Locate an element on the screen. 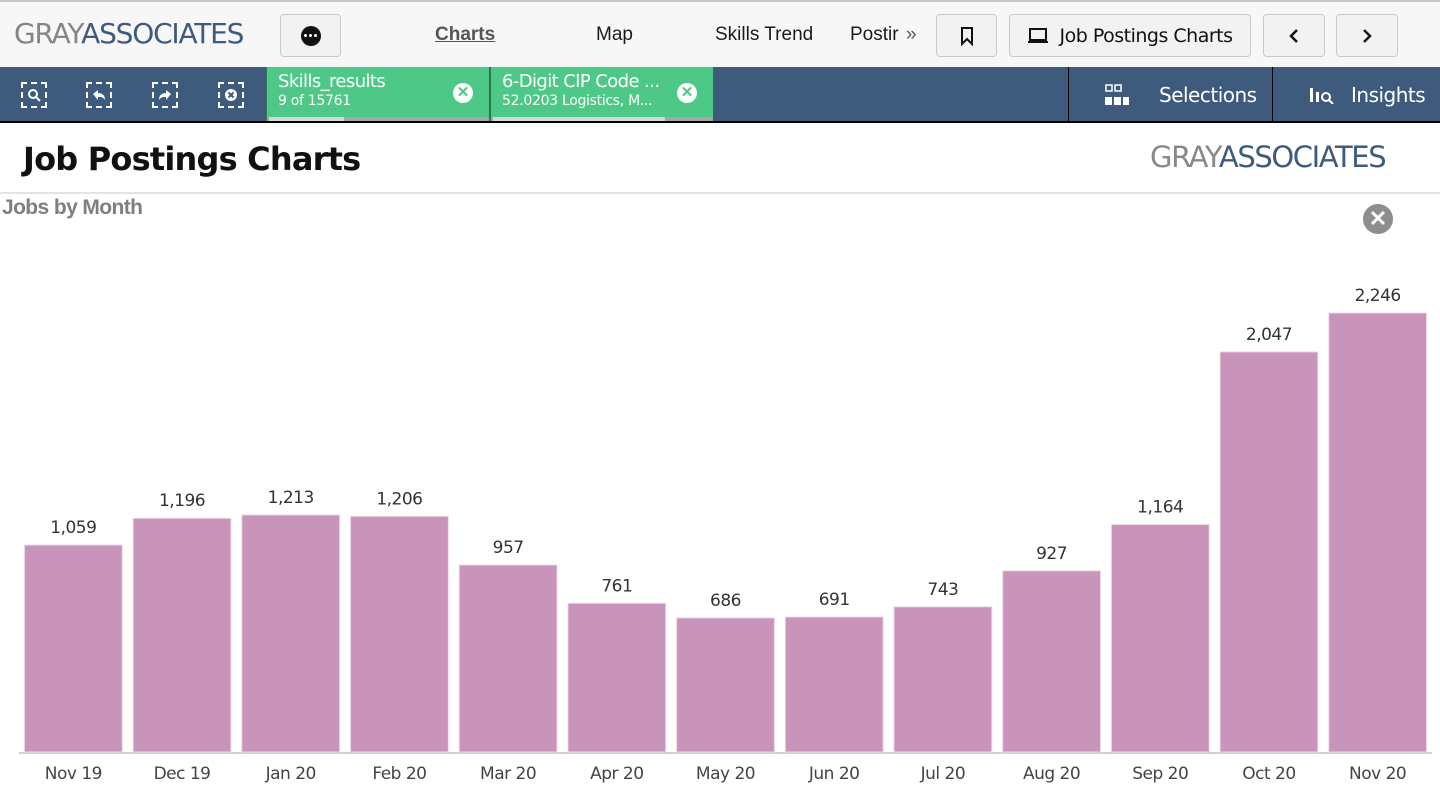 Image resolution: width=1440 pixels, height=792 pixels. more-tabs-icon: » is located at coordinates (911, 35).